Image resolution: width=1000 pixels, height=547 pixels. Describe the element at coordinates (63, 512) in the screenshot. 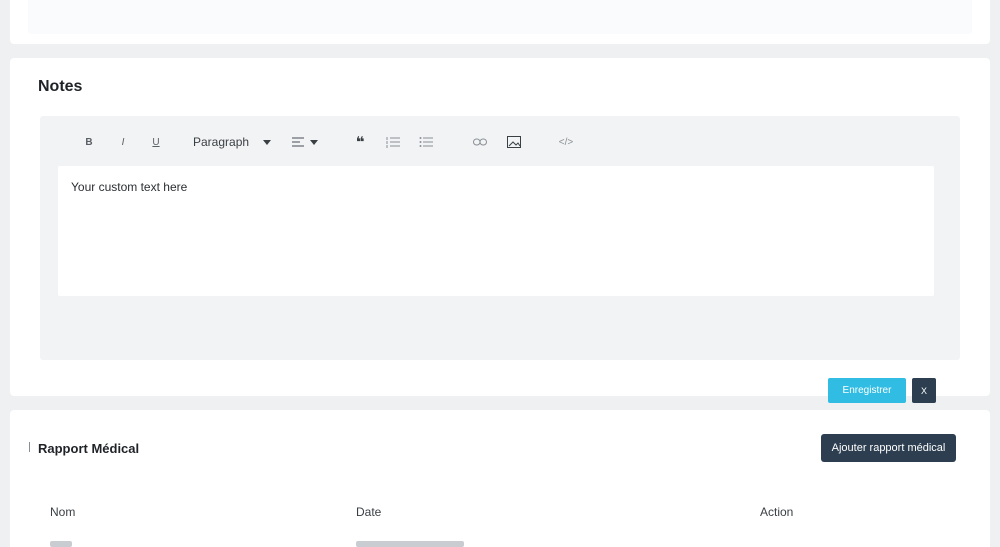

I see `column-header-nom: Nom` at that location.